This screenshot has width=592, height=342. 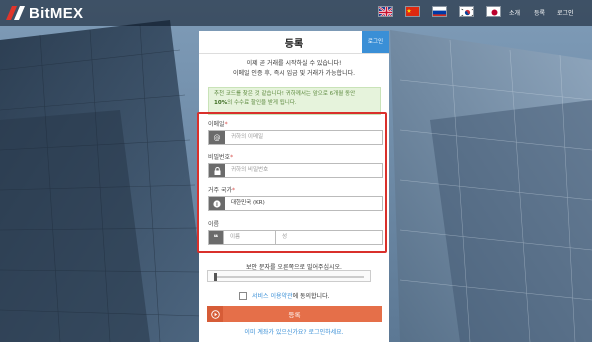 I want to click on page-title: 등록, so click(x=294, y=44).